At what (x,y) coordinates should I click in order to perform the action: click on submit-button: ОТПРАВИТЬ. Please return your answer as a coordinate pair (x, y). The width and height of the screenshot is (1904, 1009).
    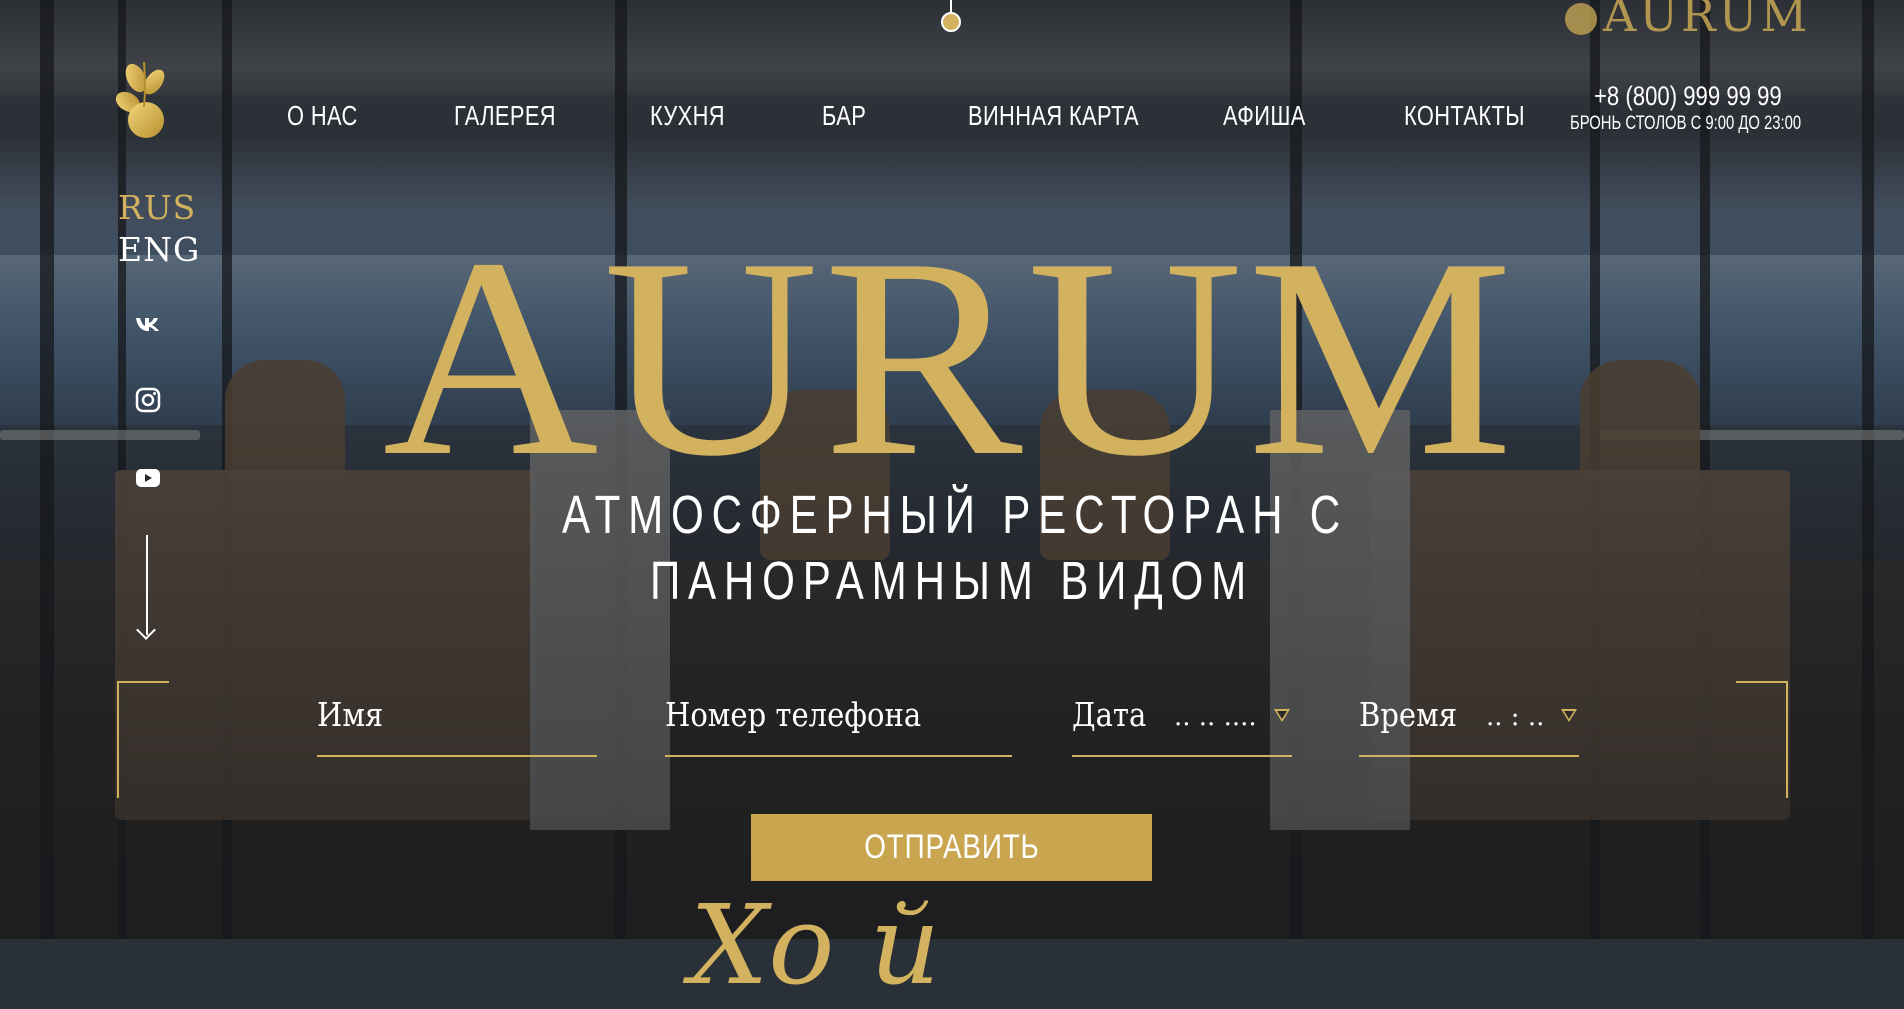
    Looking at the image, I should click on (951, 847).